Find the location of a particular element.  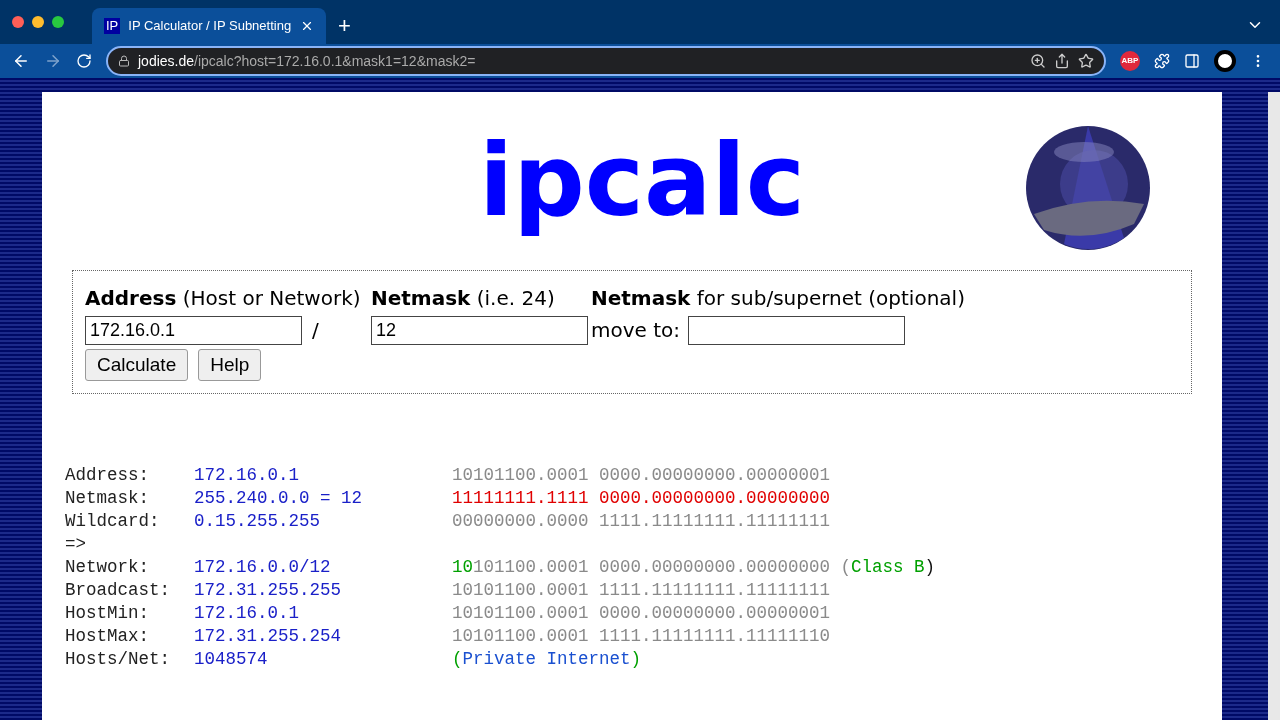

favicon: IP is located at coordinates (112, 26).